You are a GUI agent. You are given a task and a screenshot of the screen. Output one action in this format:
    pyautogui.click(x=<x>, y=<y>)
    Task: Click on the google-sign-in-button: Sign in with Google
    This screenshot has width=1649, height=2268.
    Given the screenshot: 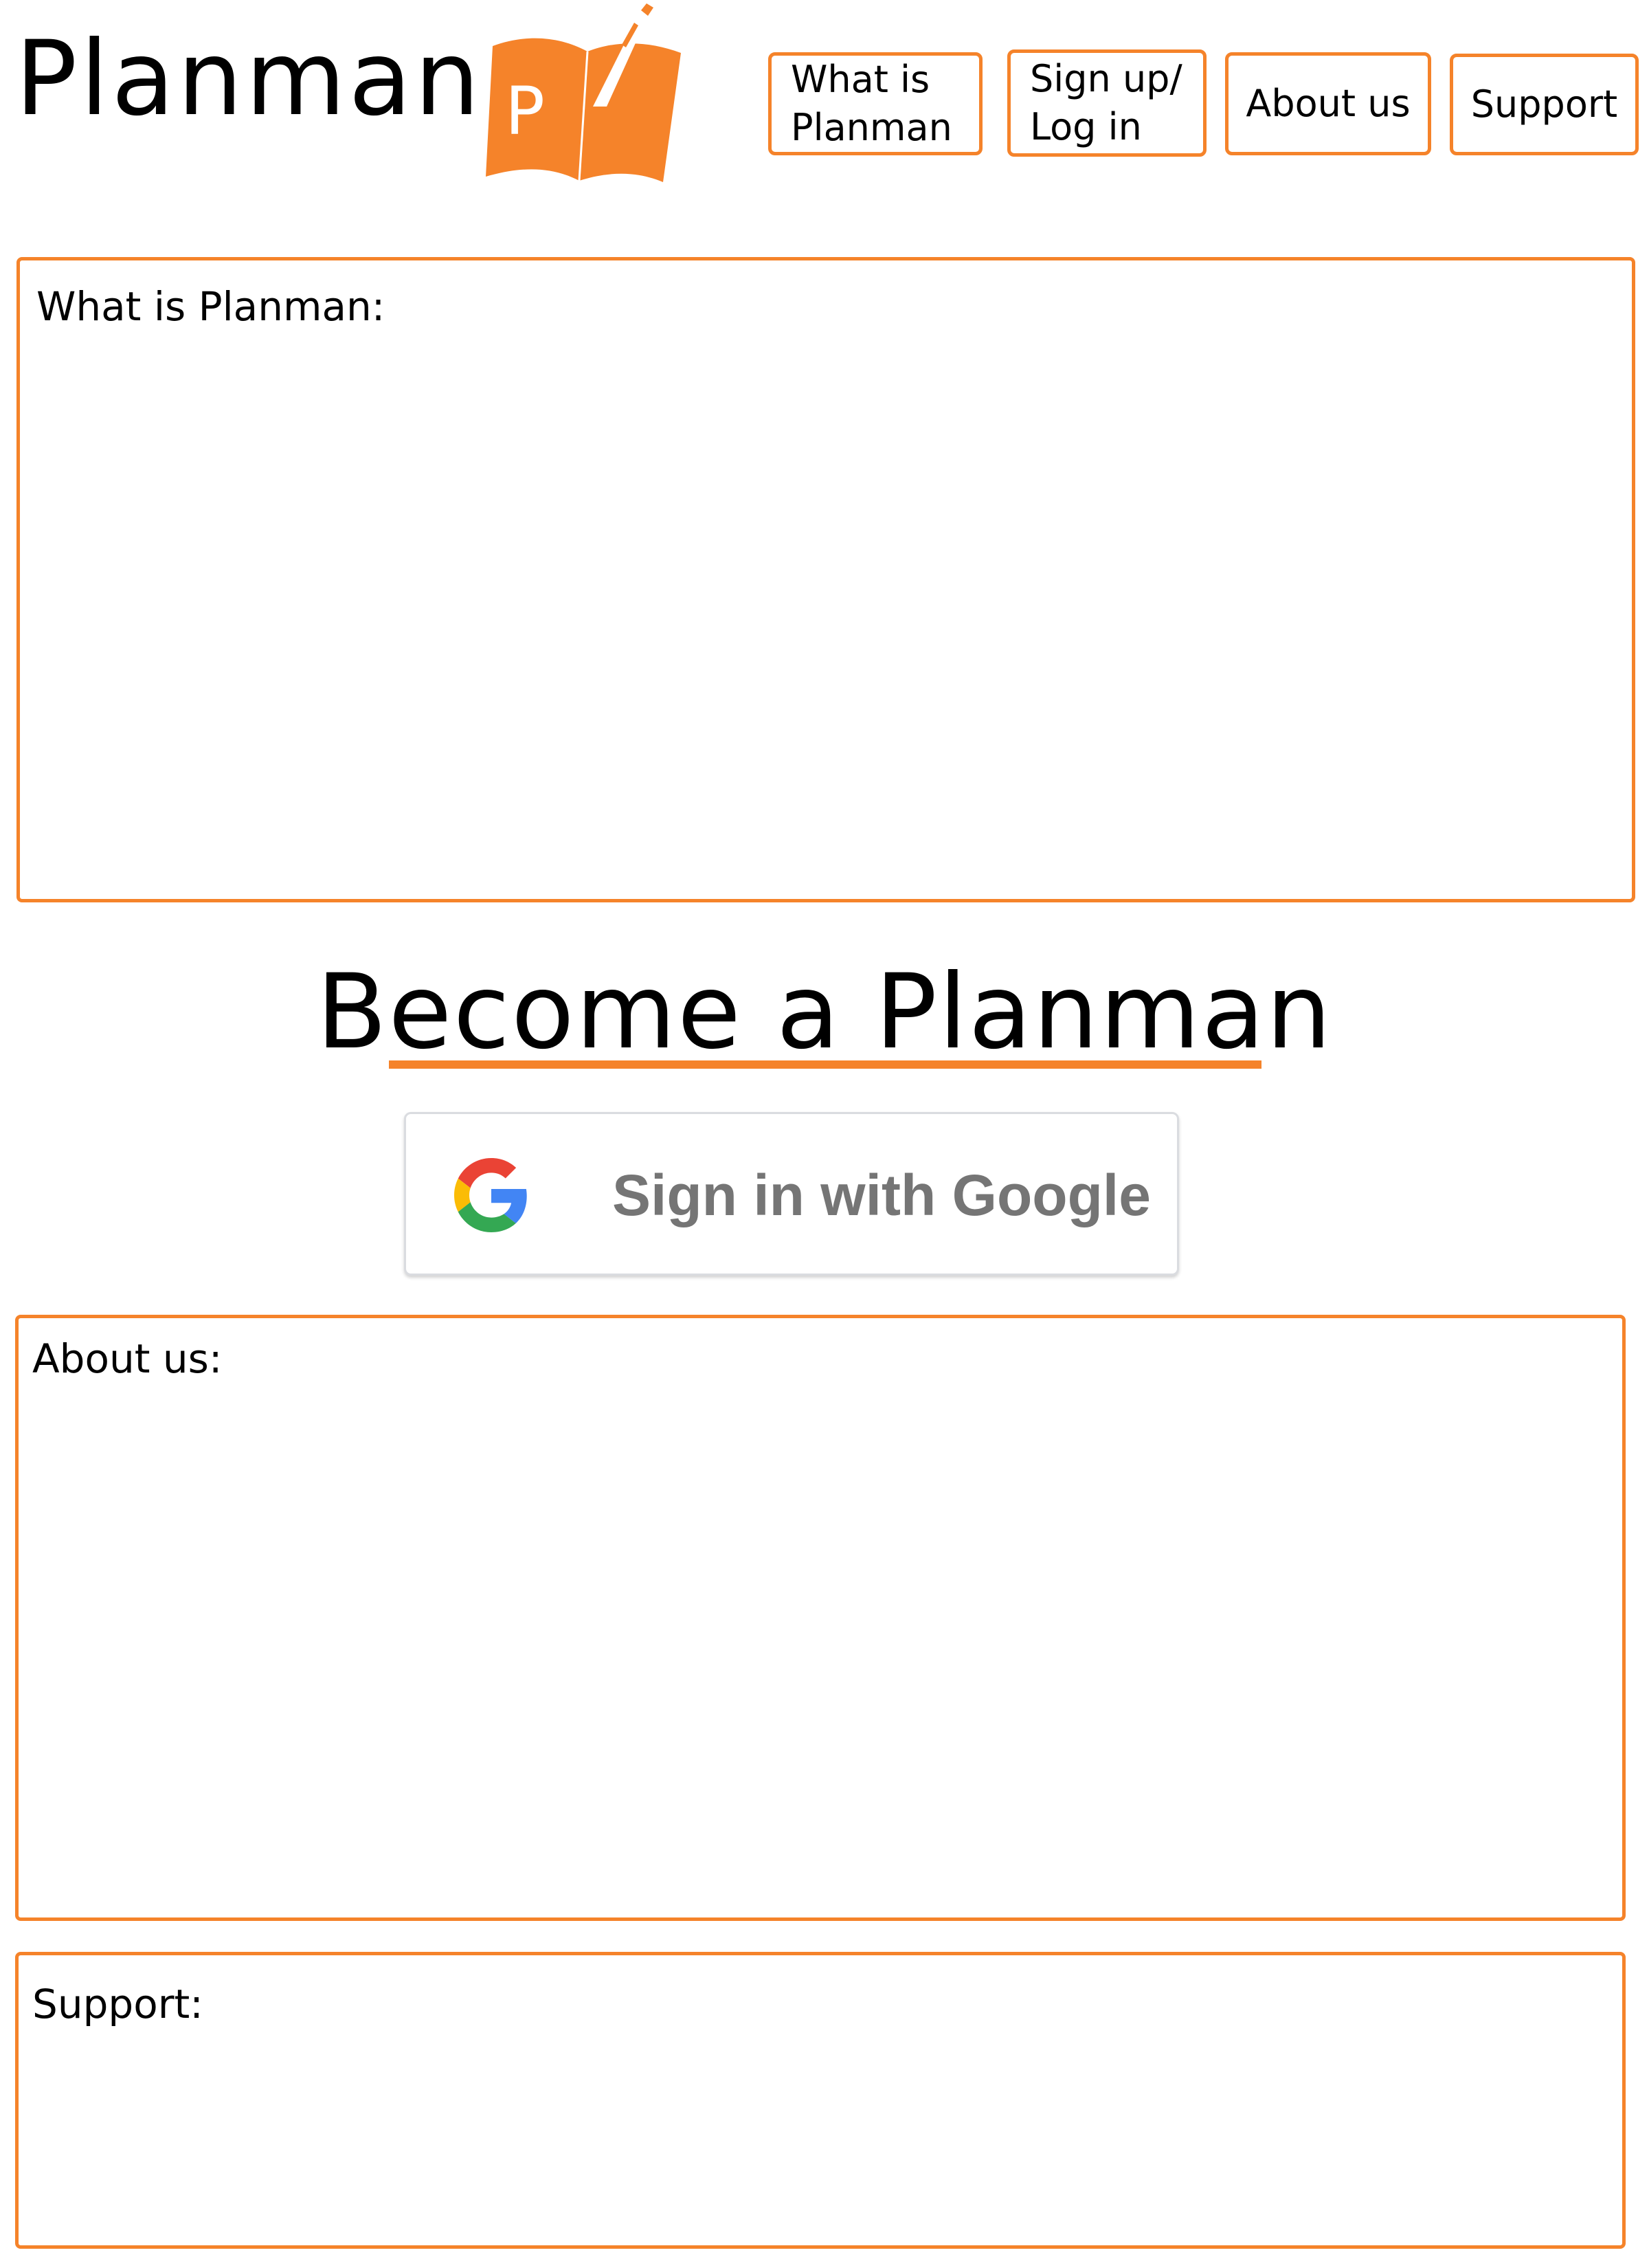 What is the action you would take?
    pyautogui.click(x=792, y=1194)
    